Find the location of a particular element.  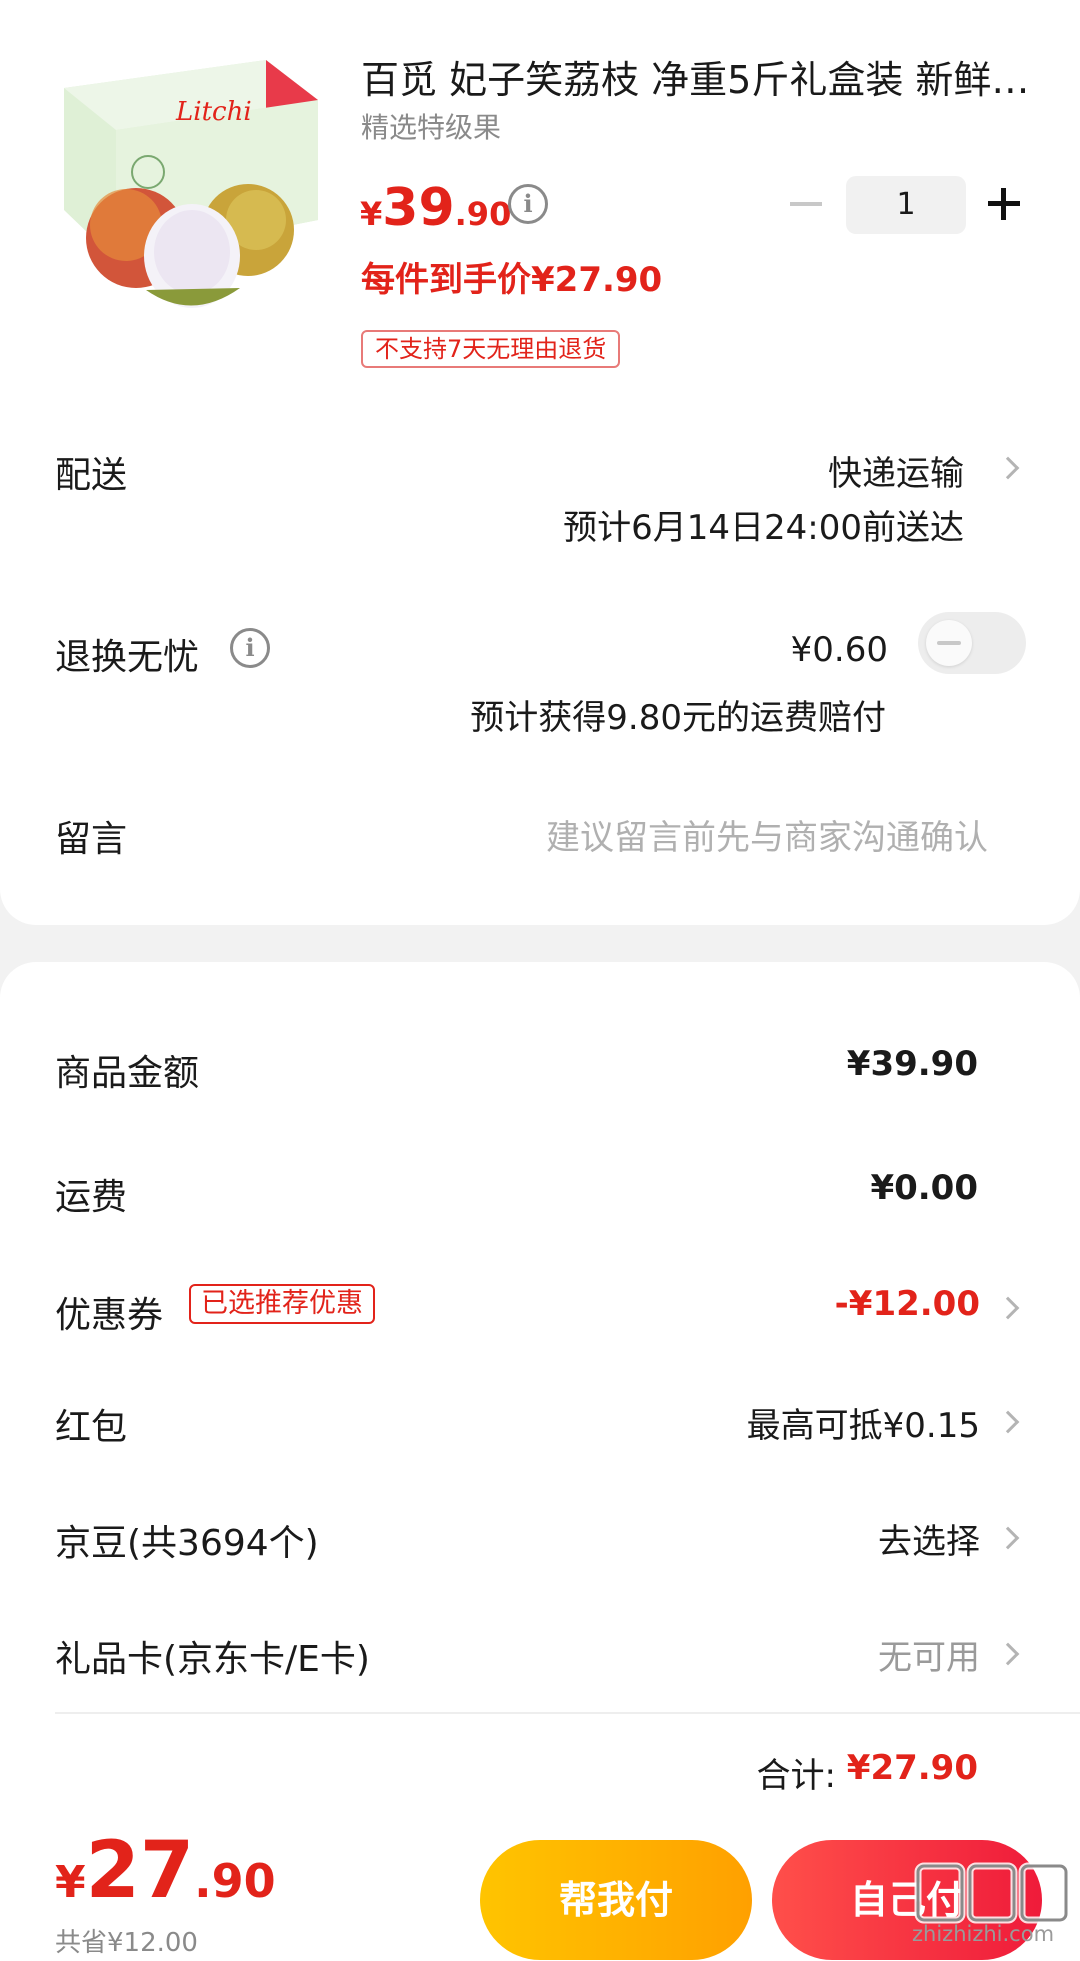

return-insurance-info-icon: i is located at coordinates (250, 648).